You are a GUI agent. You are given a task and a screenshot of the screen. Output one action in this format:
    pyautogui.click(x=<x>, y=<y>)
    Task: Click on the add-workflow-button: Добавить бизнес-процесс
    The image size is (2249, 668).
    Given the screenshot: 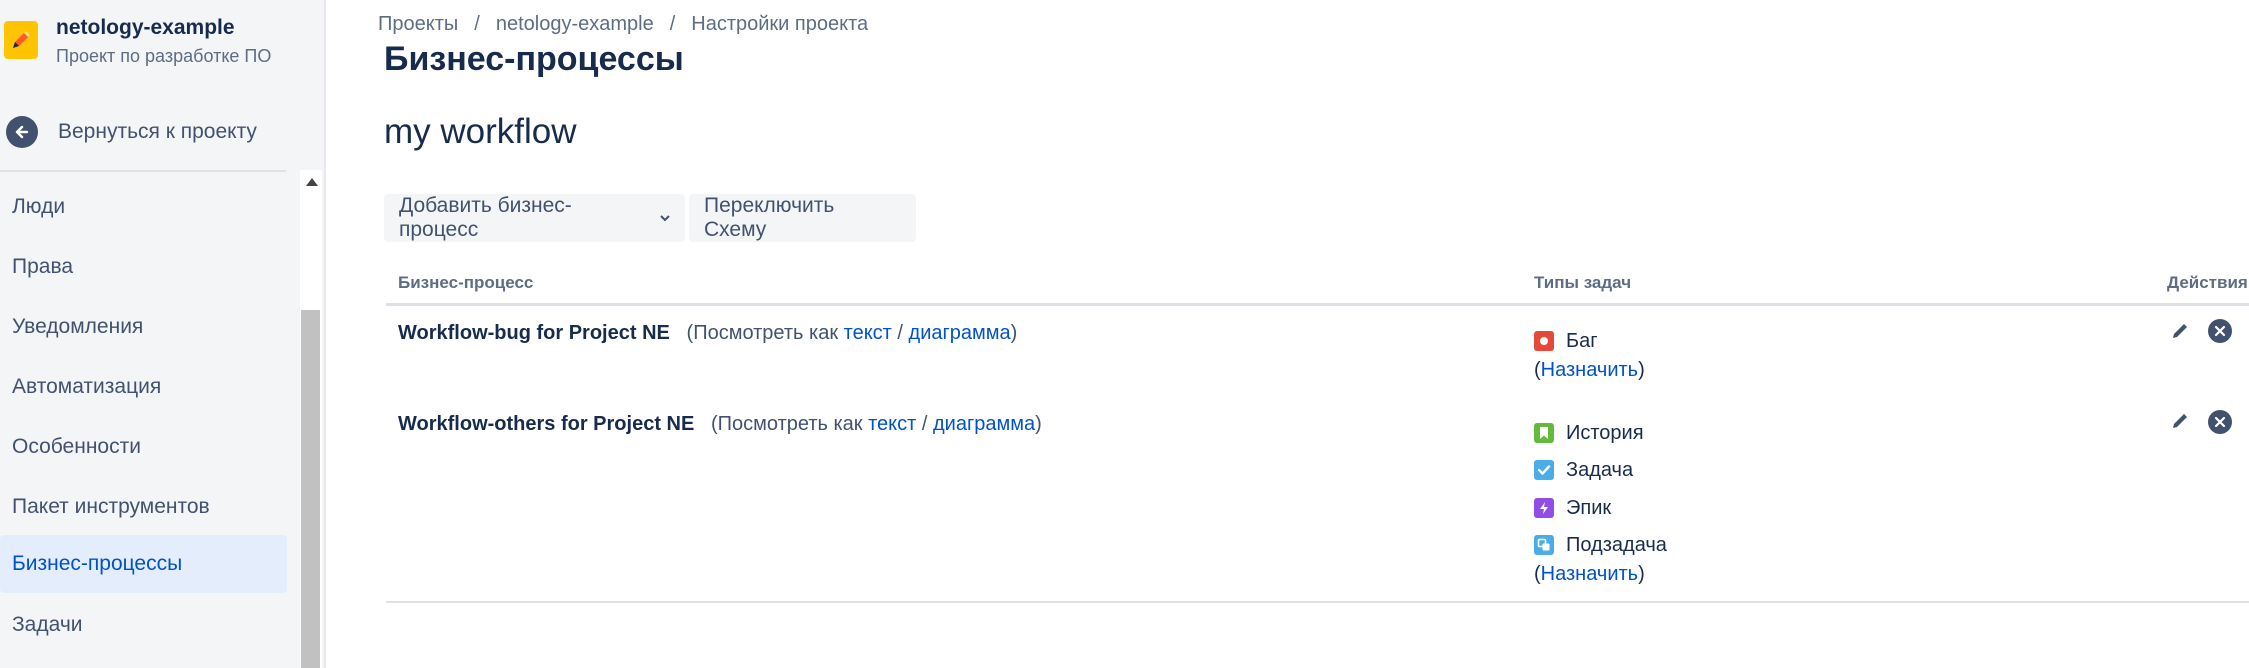 What is the action you would take?
    pyautogui.click(x=534, y=218)
    